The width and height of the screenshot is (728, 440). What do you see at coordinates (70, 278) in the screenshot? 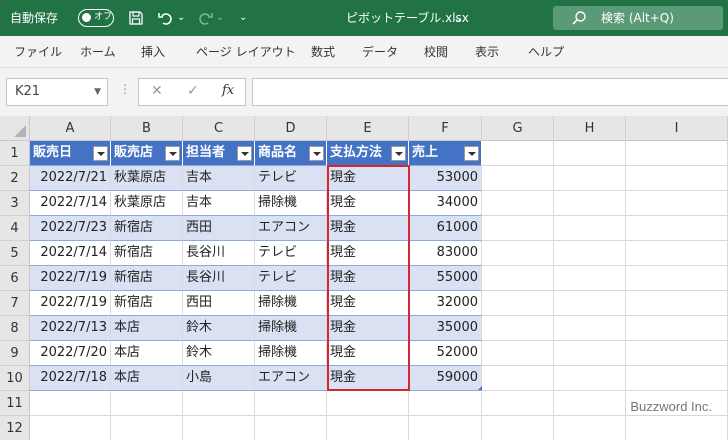
I see `date-cell: 2022/7/19` at bounding box center [70, 278].